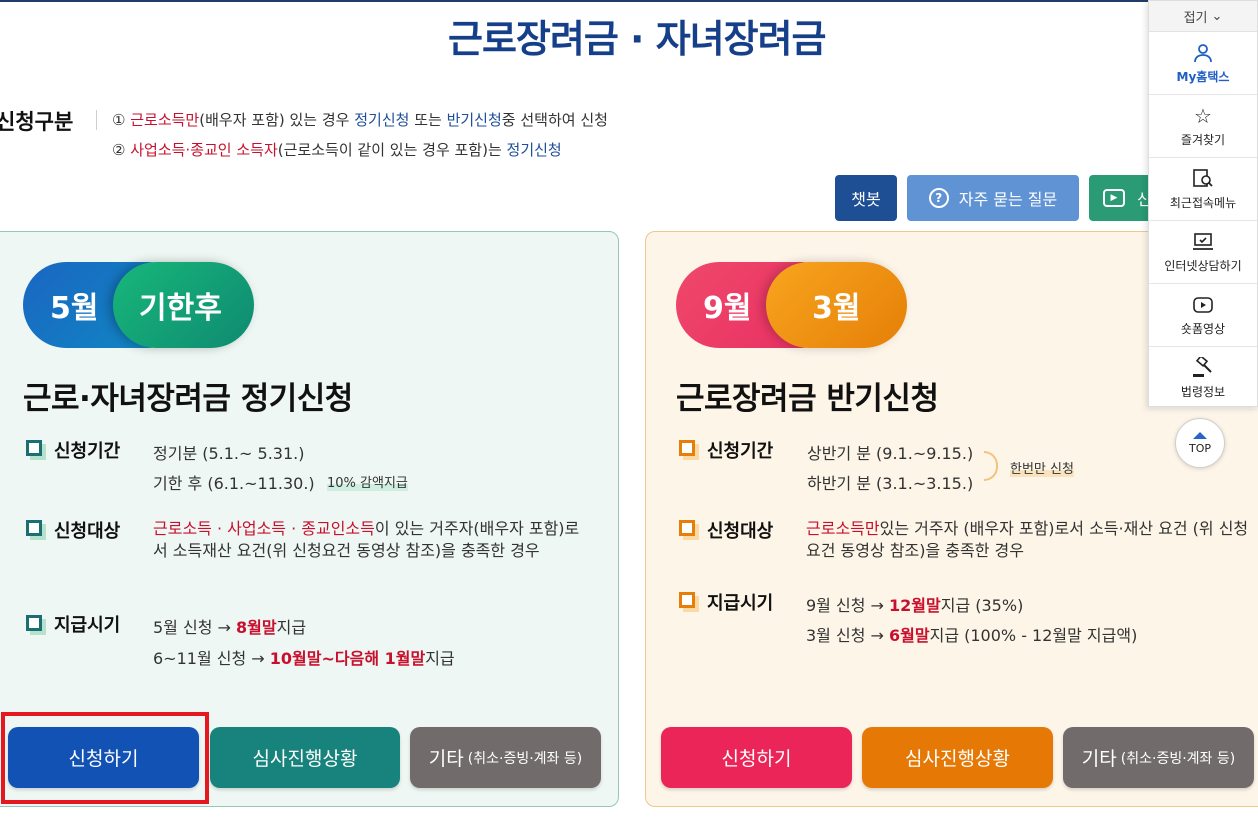 The width and height of the screenshot is (1258, 829). What do you see at coordinates (304, 658) in the screenshot?
I see `payment-line-2: 6~11월 신청 → 10월말~다음해 1월말지급` at bounding box center [304, 658].